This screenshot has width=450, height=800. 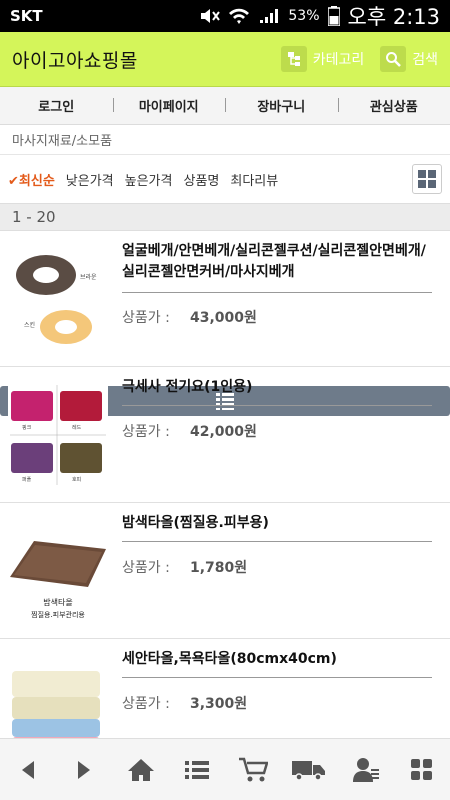 I want to click on app-header: 아이고아쇼핑몰 카테고리 검색, so click(x=225, y=59).